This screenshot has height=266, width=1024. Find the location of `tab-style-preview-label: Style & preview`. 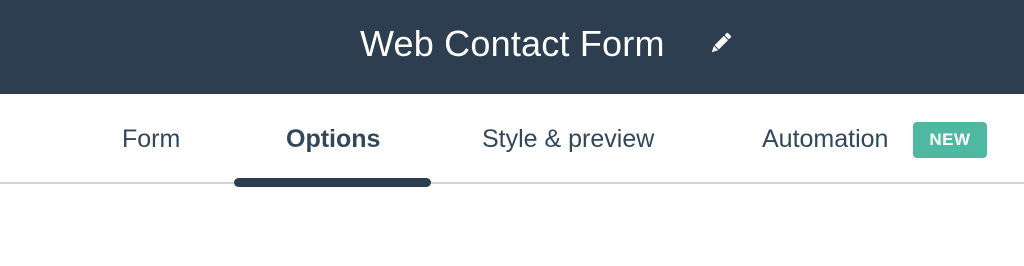

tab-style-preview-label: Style & preview is located at coordinates (568, 139).